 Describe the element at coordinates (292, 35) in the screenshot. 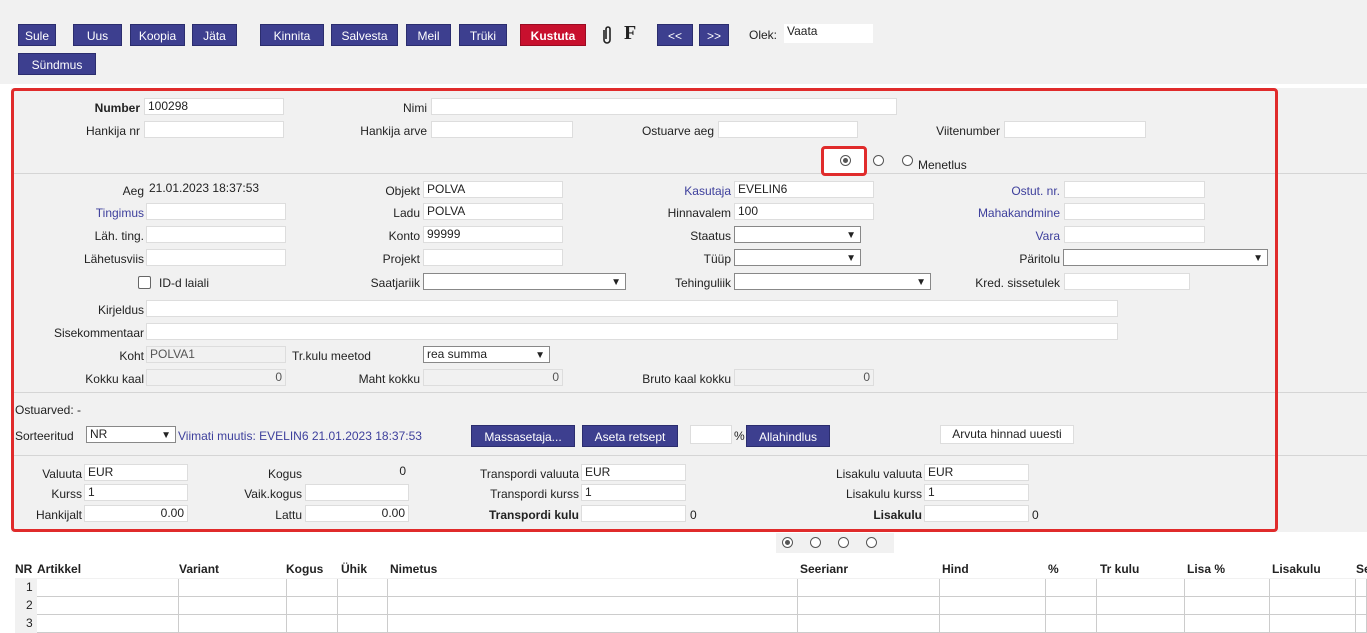

I see `confirm-button: Kinnita` at that location.